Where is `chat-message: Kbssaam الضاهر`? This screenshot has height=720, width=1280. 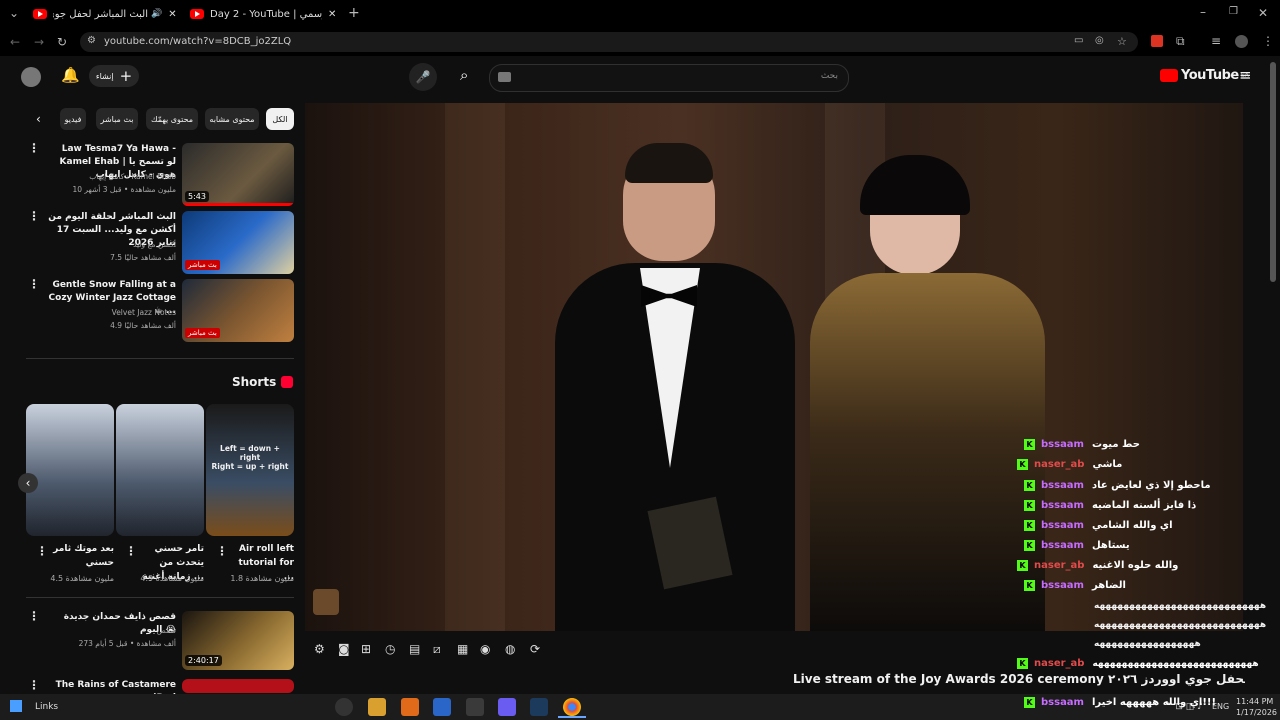
chat-message: Kbssaam الضاهر is located at coordinates (1075, 585).